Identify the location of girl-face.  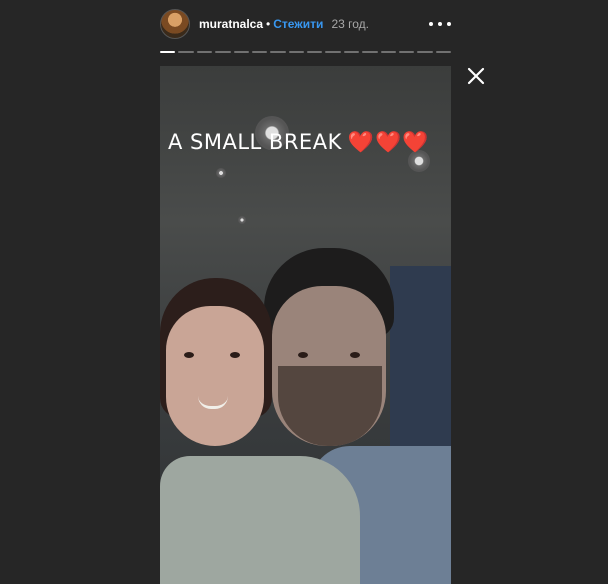
(215, 376).